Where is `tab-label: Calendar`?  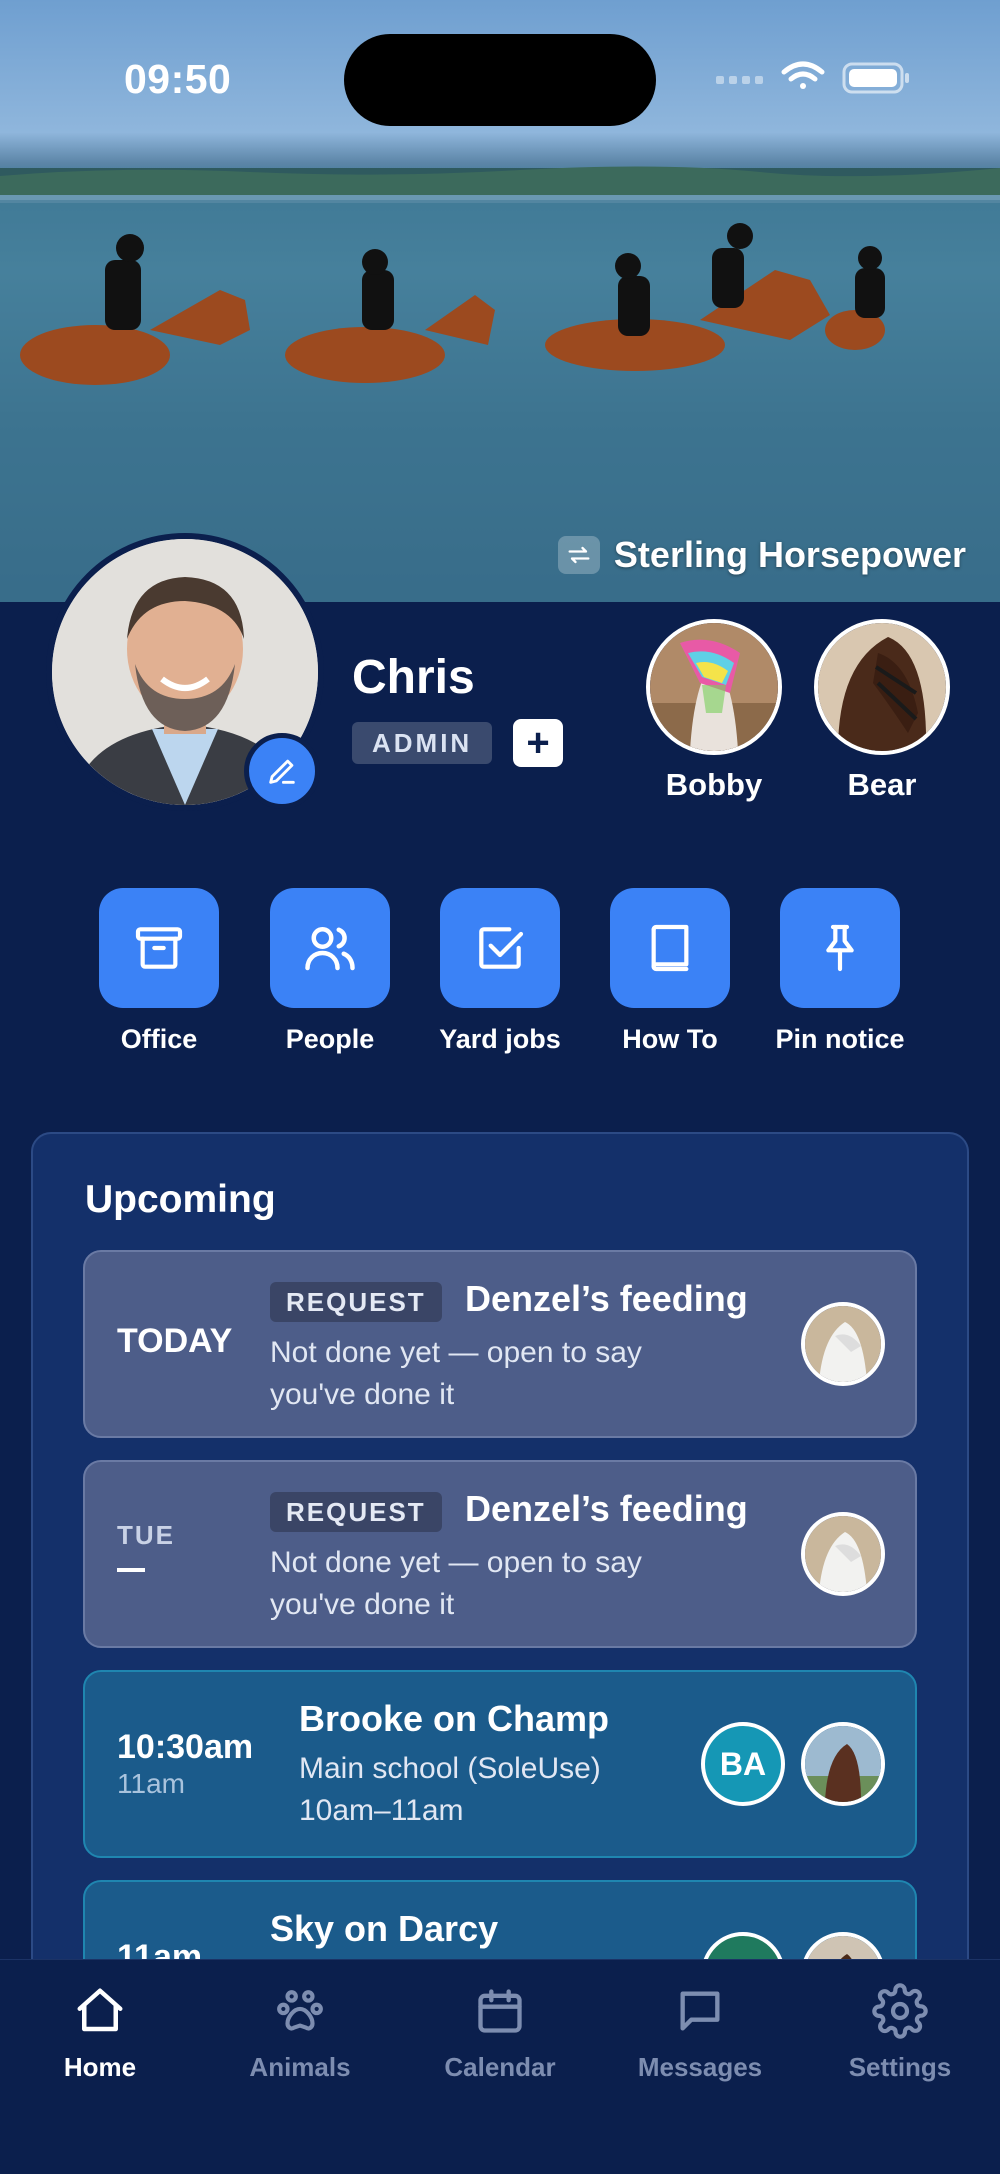
tab-label: Calendar is located at coordinates (500, 2067).